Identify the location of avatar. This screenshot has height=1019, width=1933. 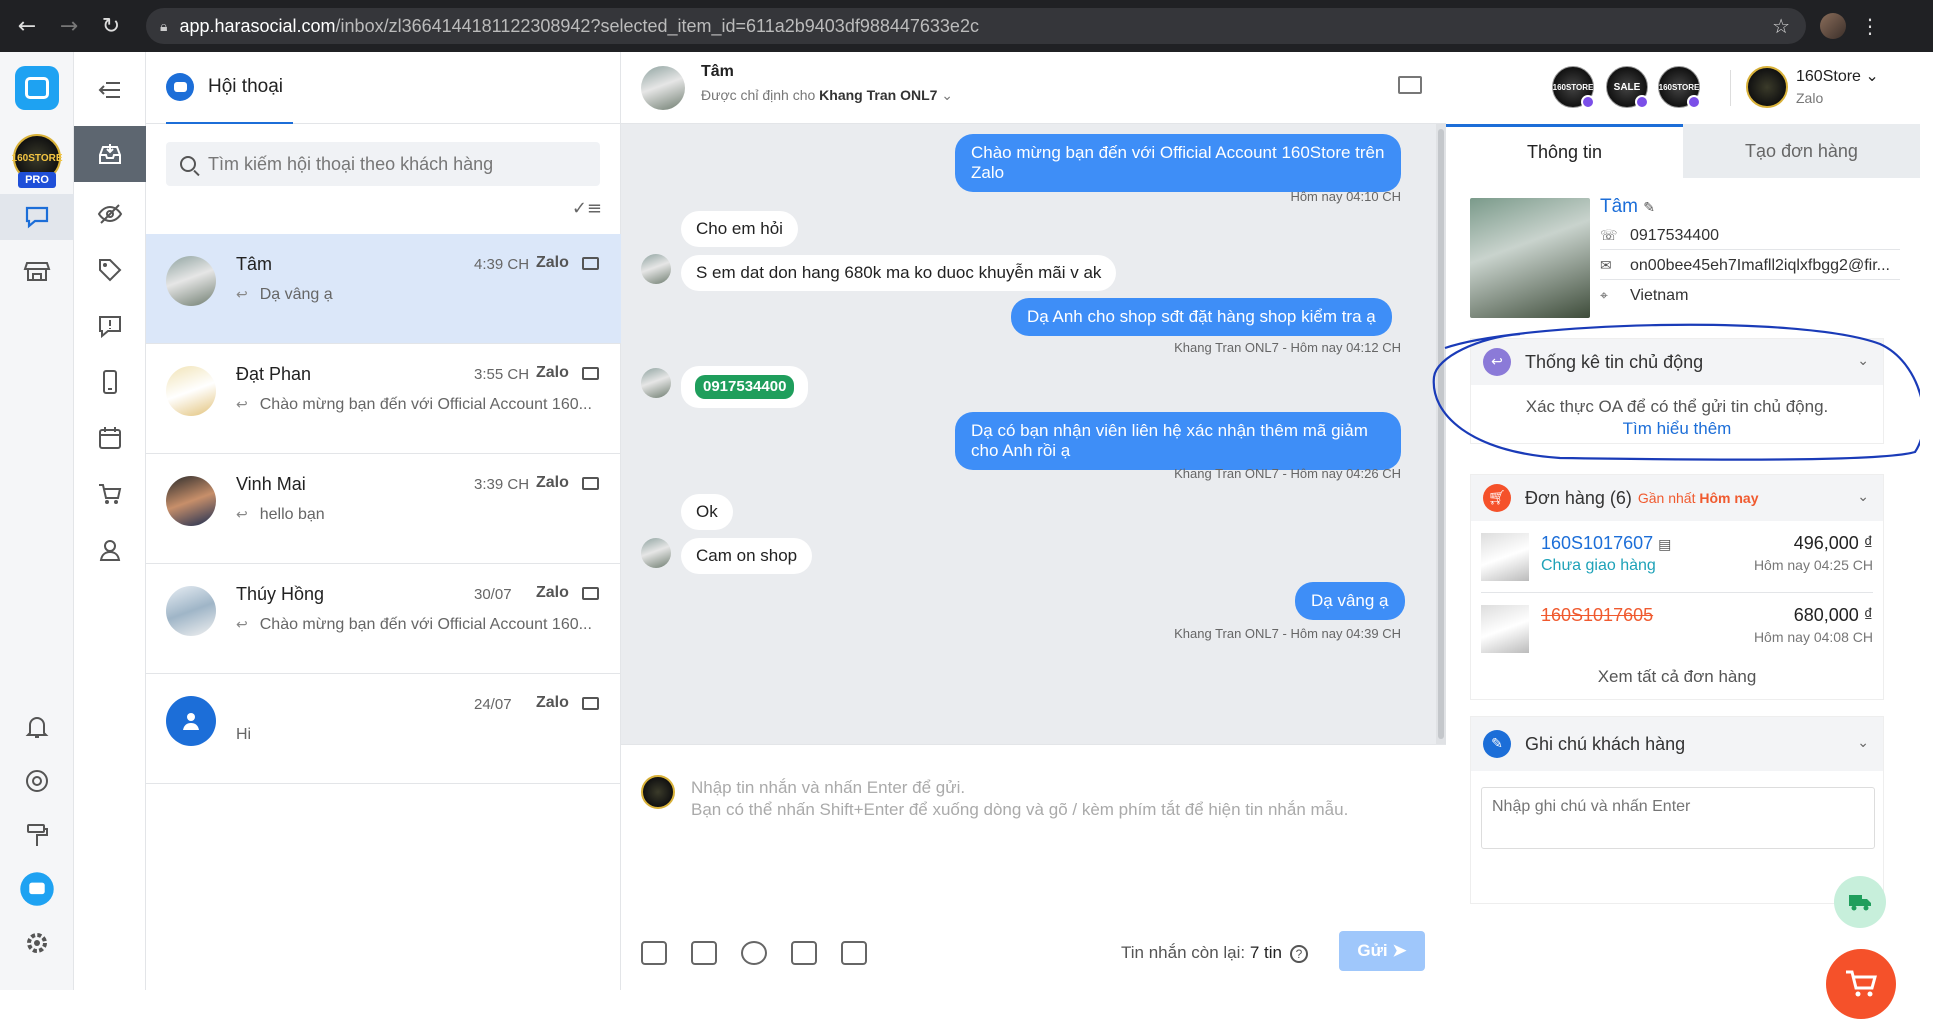
(656, 553).